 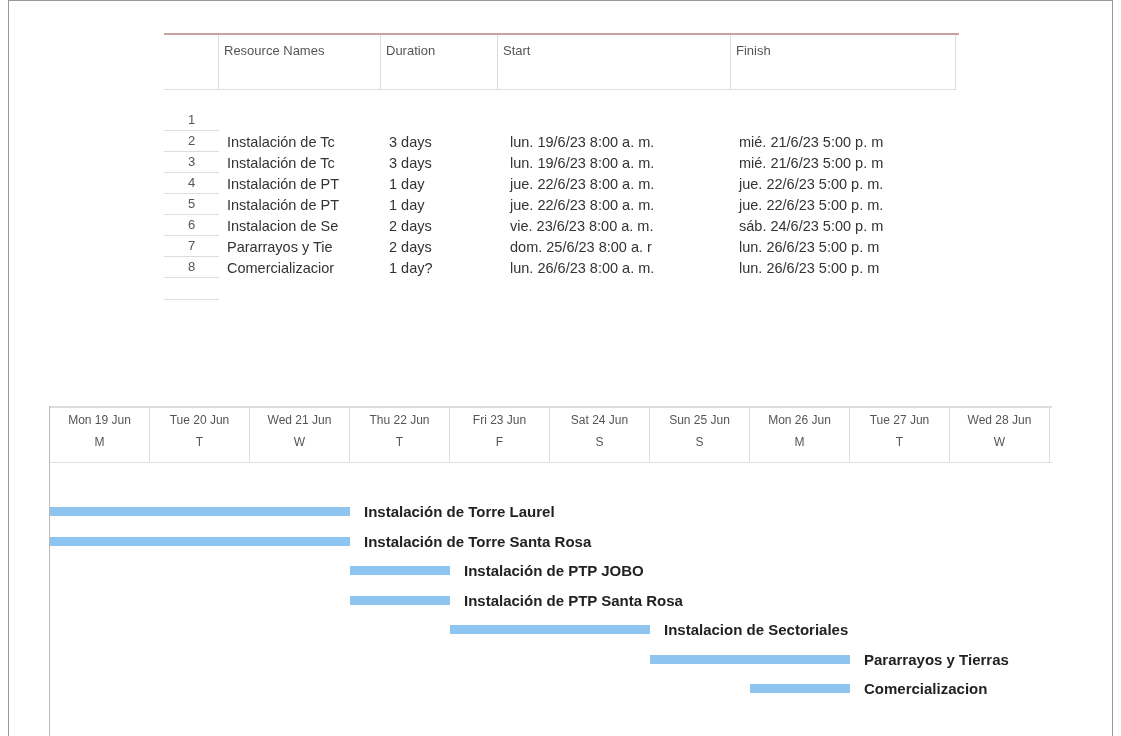 I want to click on row-number: 3, so click(x=191, y=162).